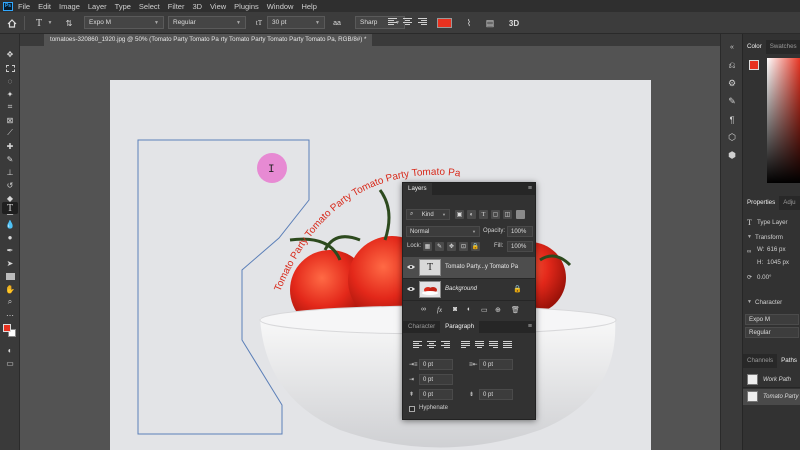 This screenshot has height=450, width=800. Describe the element at coordinates (732, 137) in the screenshot. I see `3d-cube-icon: ⬡` at that location.